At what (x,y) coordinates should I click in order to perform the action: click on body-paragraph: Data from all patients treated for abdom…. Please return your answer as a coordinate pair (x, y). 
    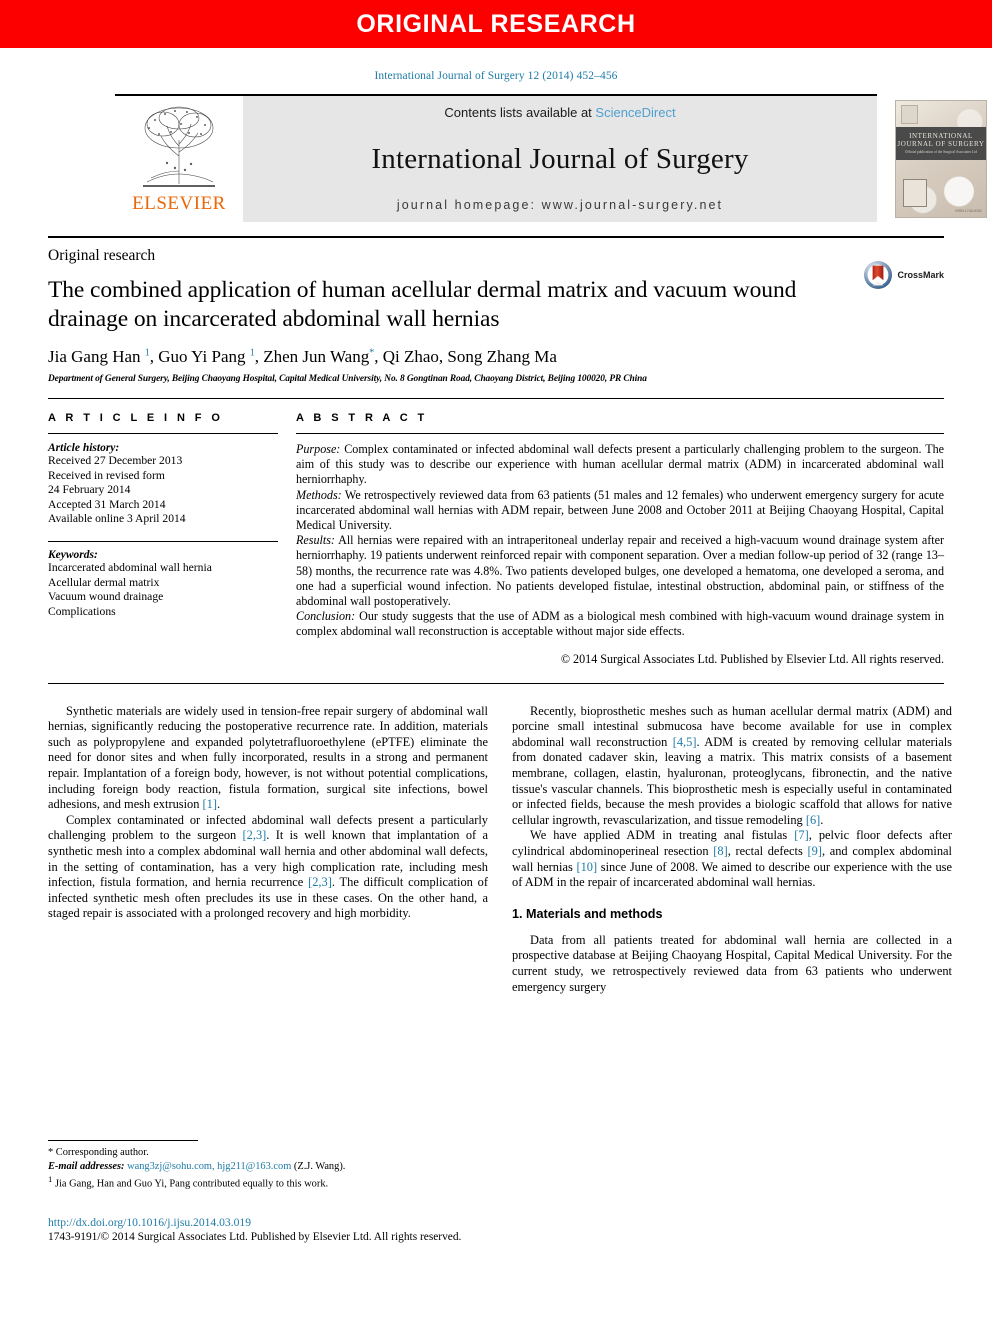
    Looking at the image, I should click on (732, 963).